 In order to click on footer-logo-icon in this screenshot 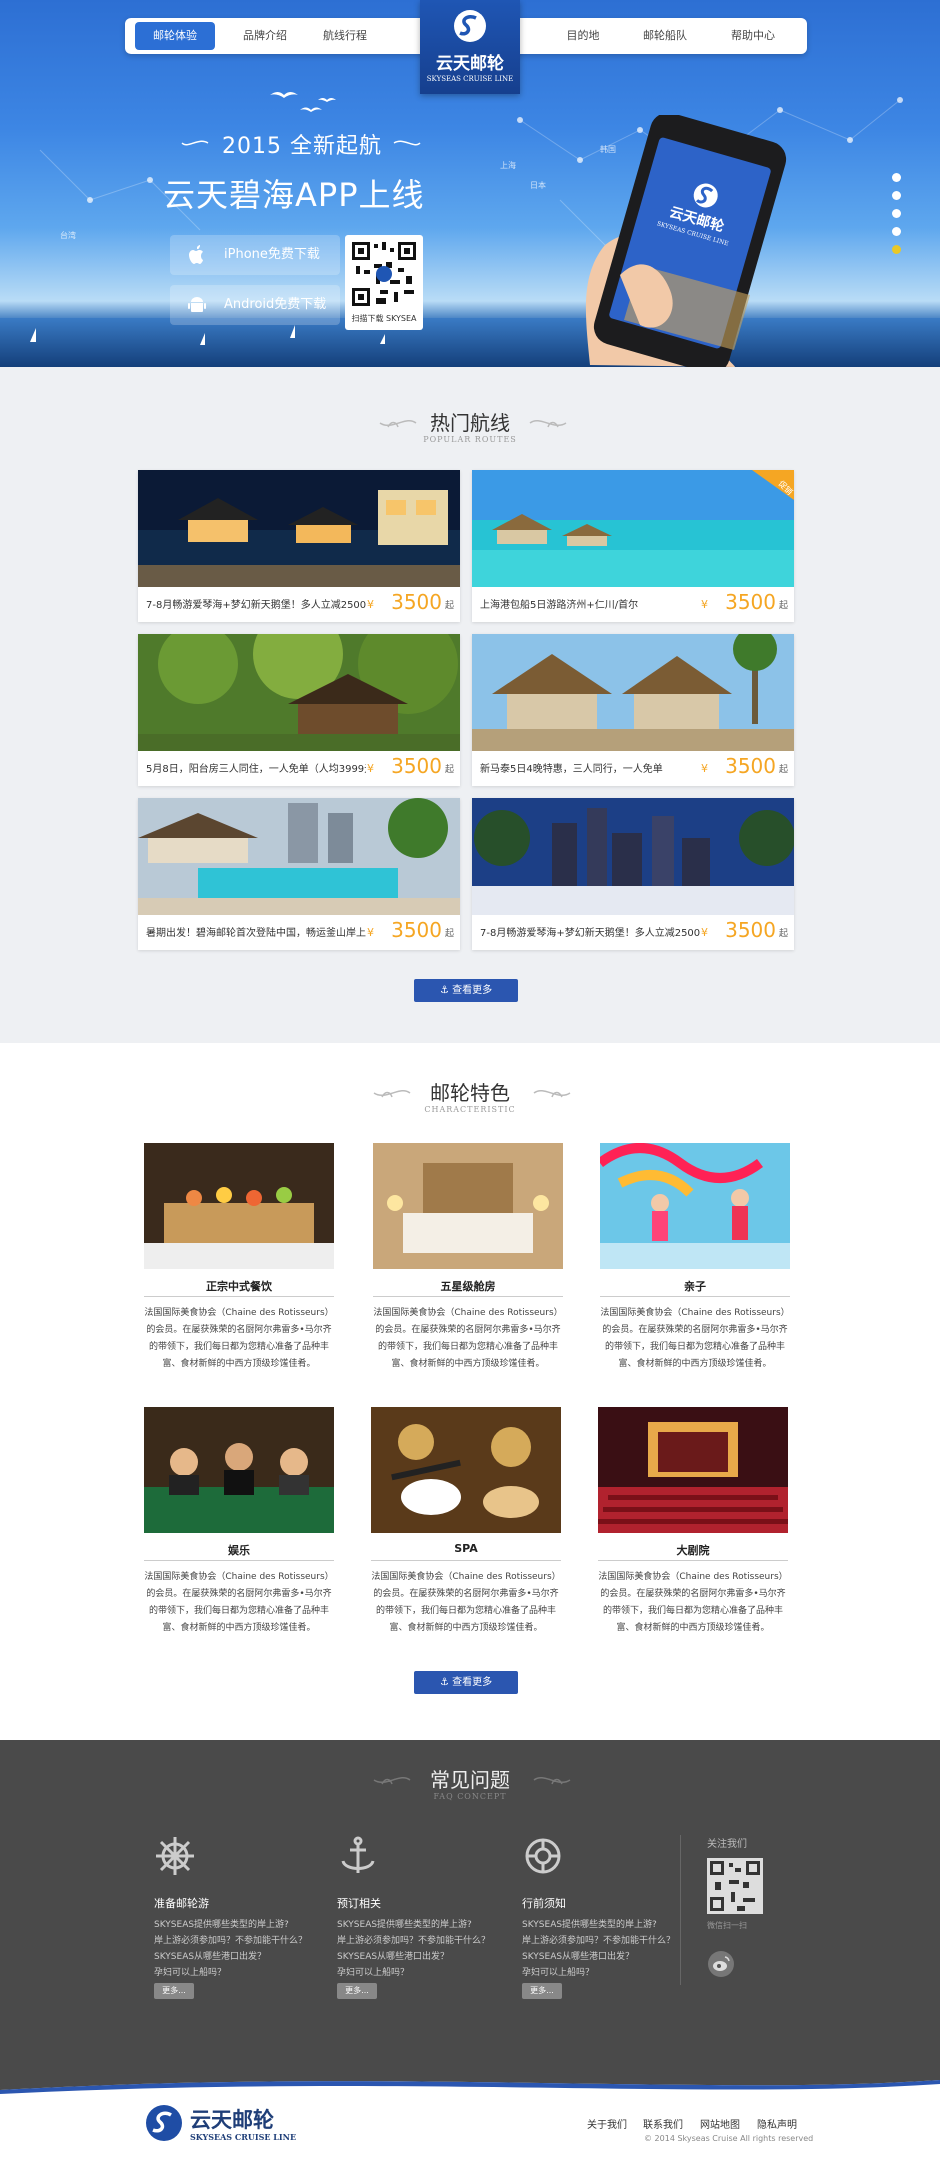, I will do `click(164, 2123)`.